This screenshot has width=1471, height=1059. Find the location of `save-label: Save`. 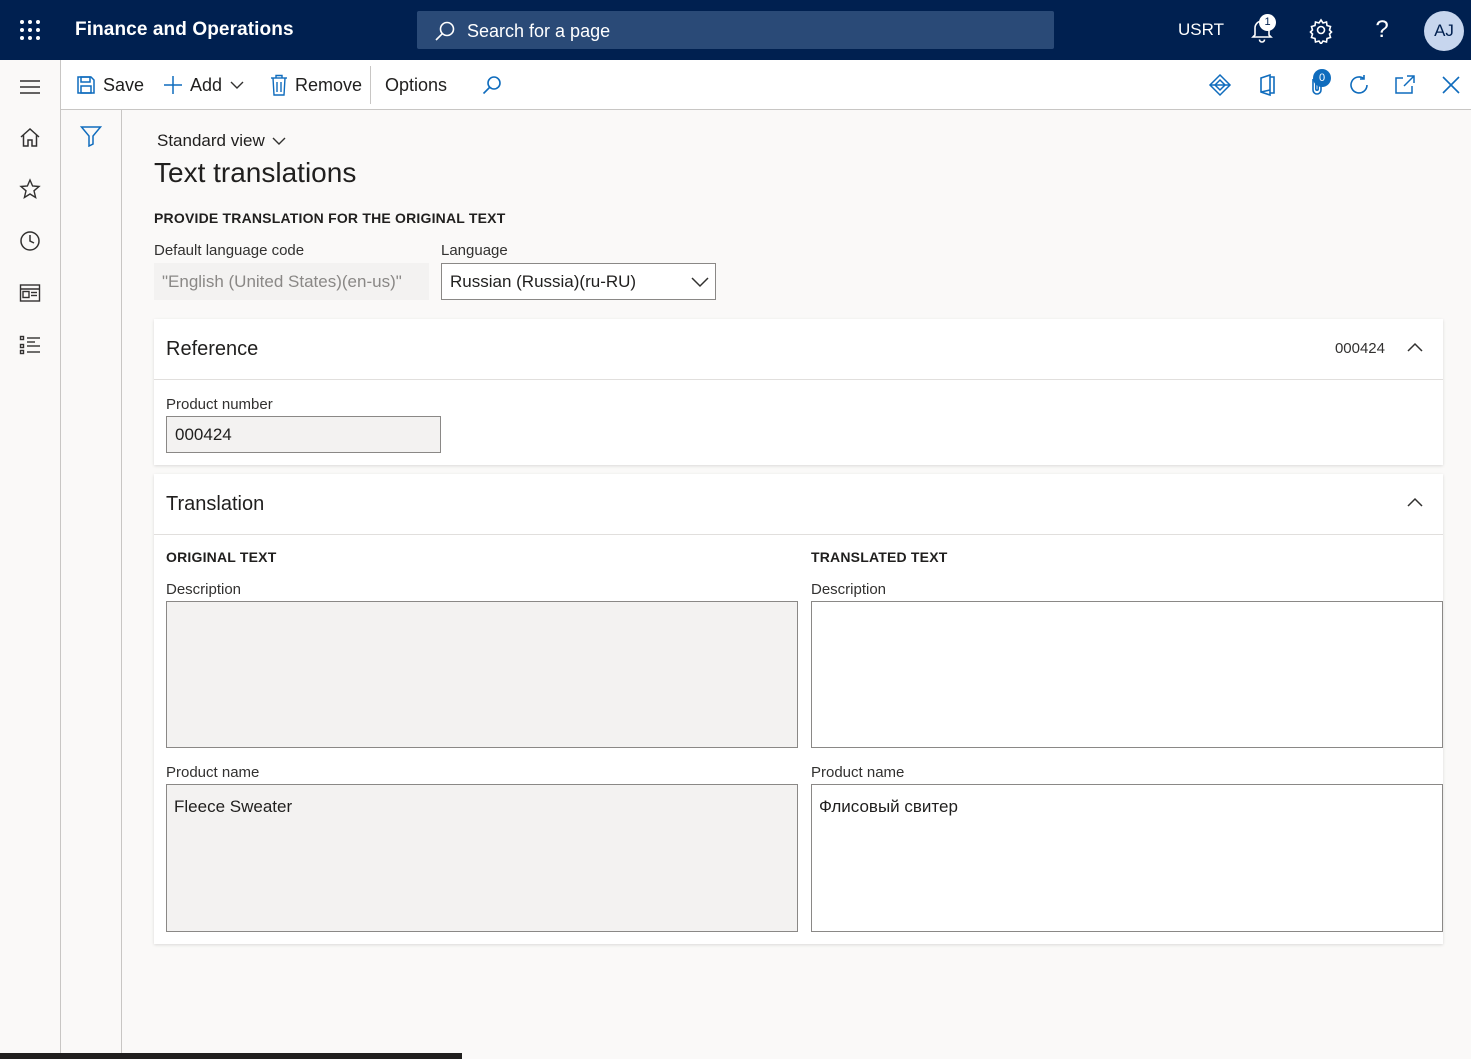

save-label: Save is located at coordinates (124, 84).